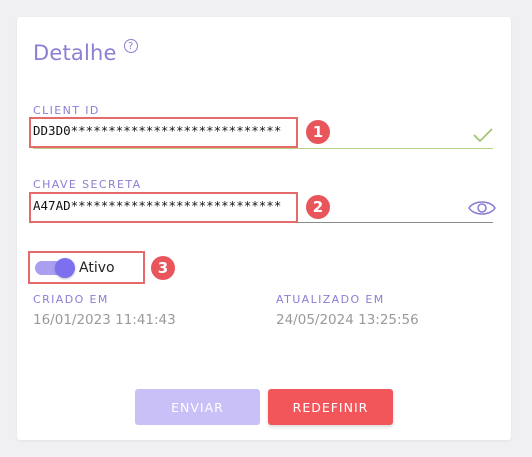 Image resolution: width=532 pixels, height=457 pixels. Describe the element at coordinates (75, 53) in the screenshot. I see `page-title: Detalhe` at that location.